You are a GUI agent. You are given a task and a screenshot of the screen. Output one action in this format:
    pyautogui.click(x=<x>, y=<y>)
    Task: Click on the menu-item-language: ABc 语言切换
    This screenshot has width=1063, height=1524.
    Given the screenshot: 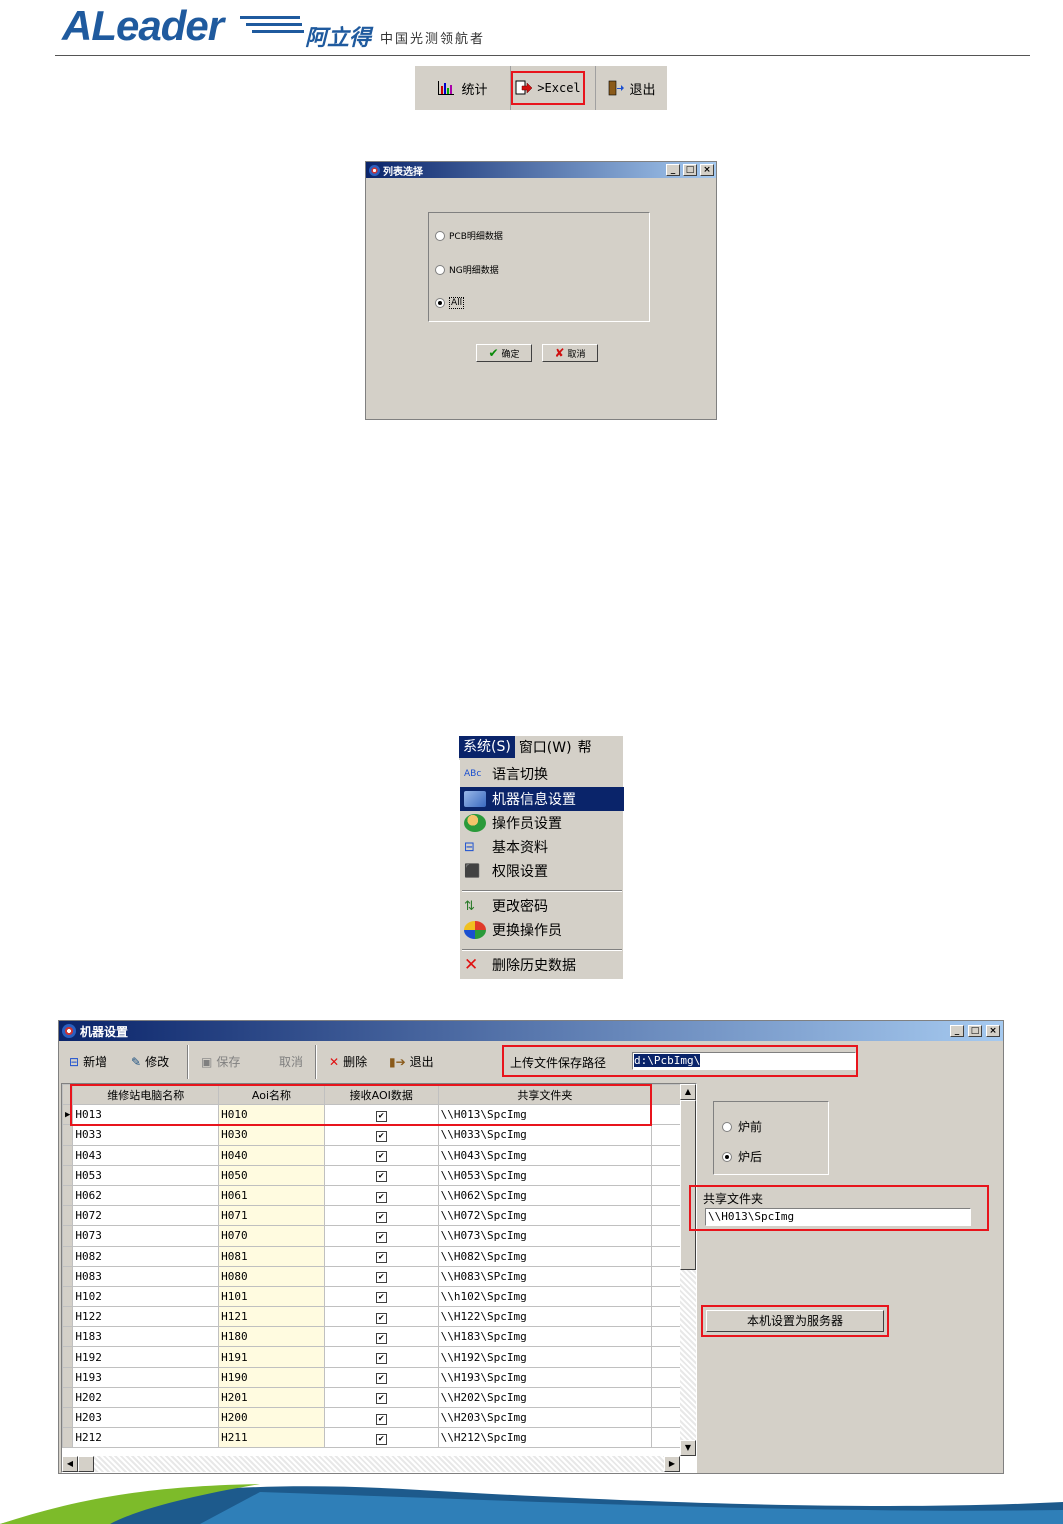 What is the action you would take?
    pyautogui.click(x=542, y=774)
    